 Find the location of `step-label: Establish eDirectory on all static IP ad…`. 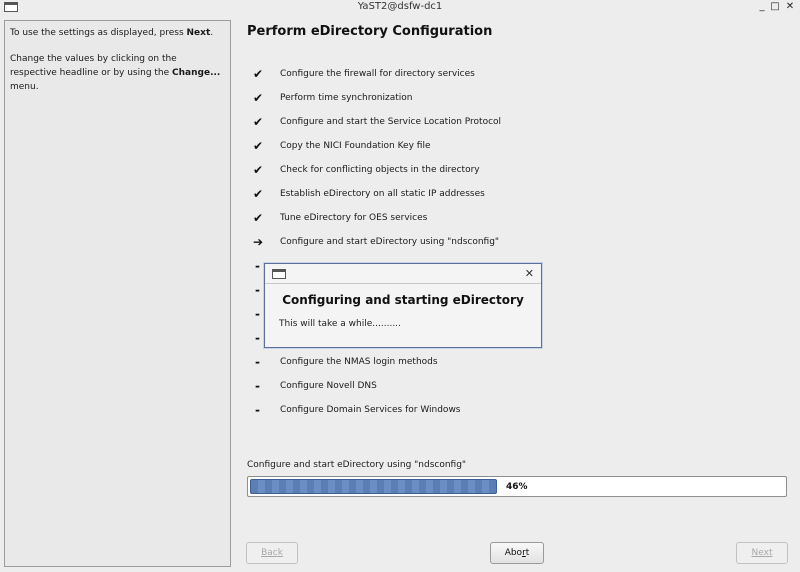

step-label: Establish eDirectory on all static IP ad… is located at coordinates (382, 194).